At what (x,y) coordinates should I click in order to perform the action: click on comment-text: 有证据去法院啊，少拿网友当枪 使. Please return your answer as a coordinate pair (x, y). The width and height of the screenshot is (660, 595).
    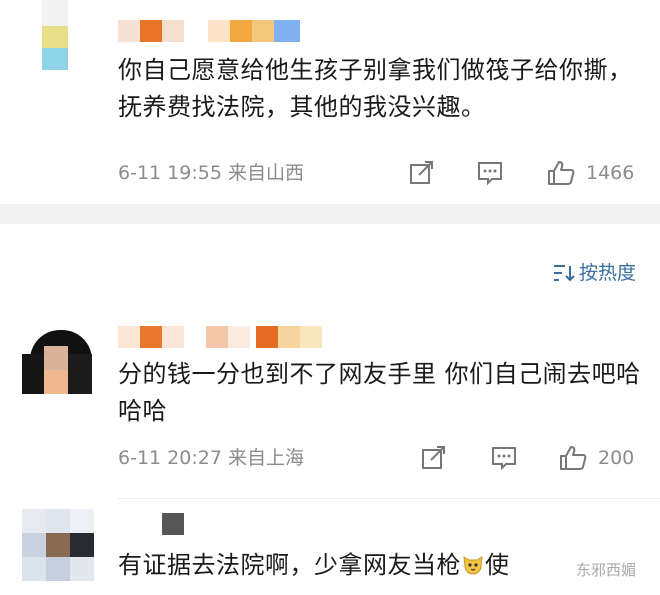
    Looking at the image, I should click on (314, 565).